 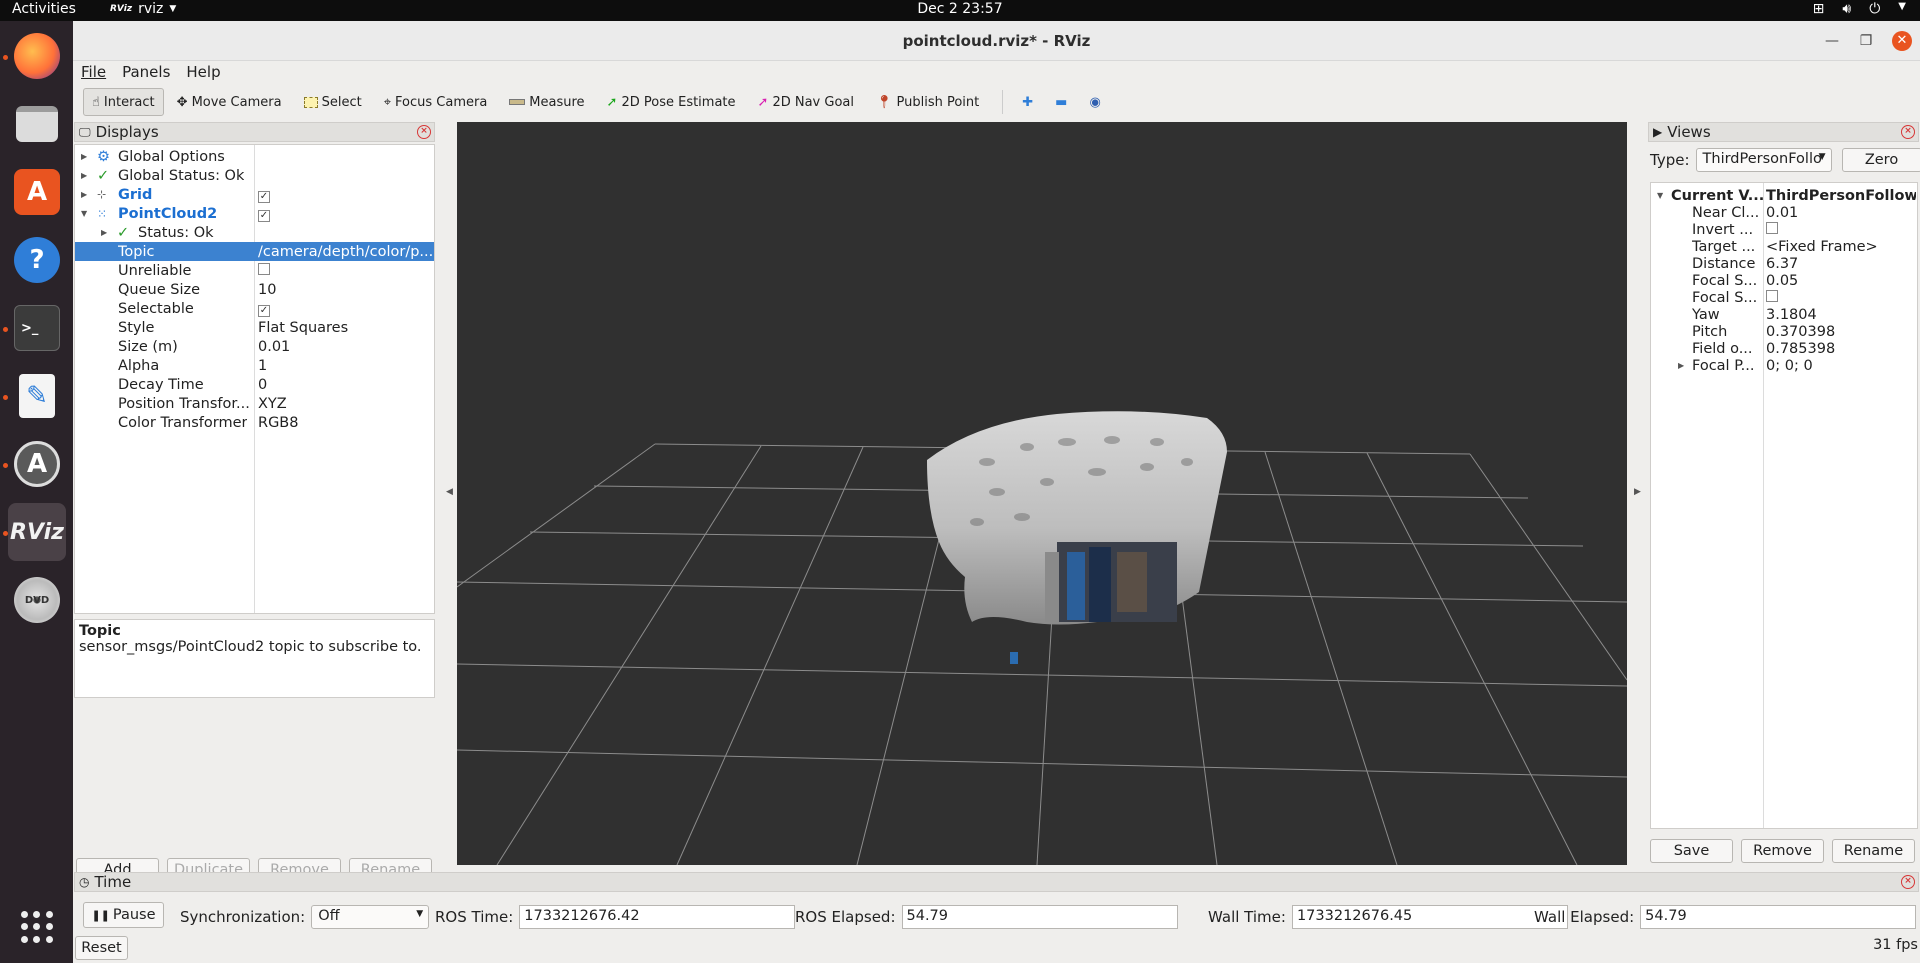 What do you see at coordinates (345, 423) in the screenshot?
I see `property-value: RGB8` at bounding box center [345, 423].